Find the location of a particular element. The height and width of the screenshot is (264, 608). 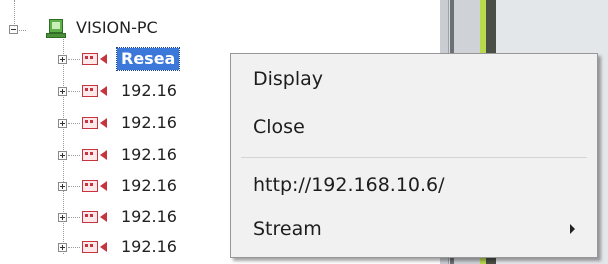

menu-item-label: Close is located at coordinates (279, 127).